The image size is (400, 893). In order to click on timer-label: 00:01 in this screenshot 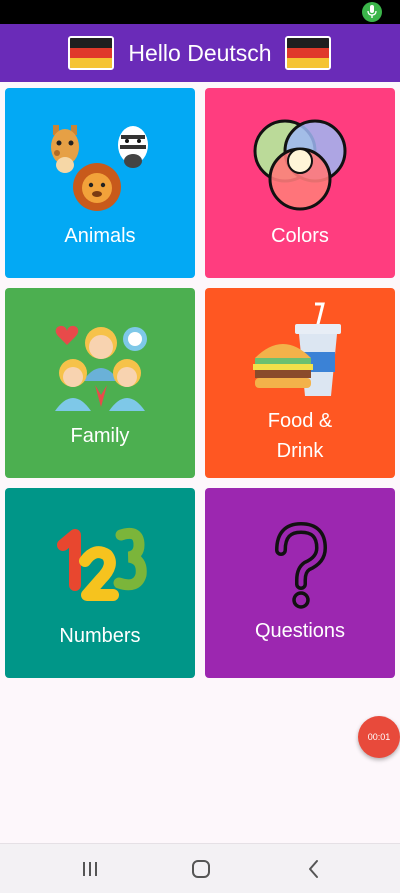, I will do `click(379, 737)`.